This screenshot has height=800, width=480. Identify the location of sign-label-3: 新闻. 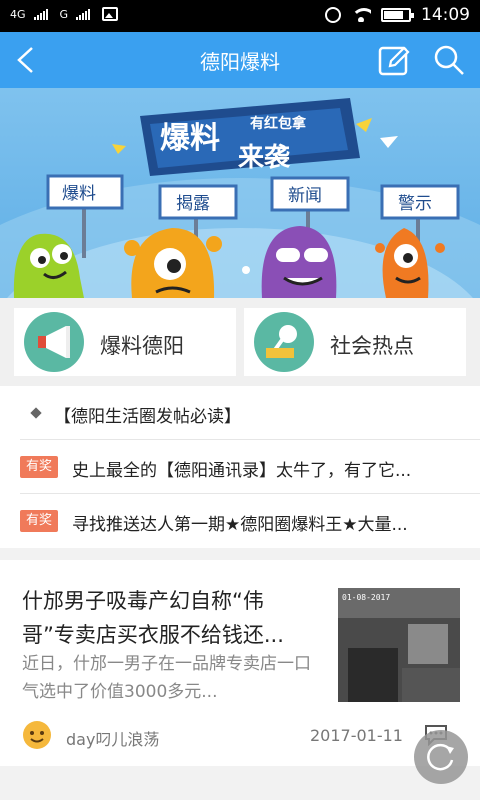
(305, 196).